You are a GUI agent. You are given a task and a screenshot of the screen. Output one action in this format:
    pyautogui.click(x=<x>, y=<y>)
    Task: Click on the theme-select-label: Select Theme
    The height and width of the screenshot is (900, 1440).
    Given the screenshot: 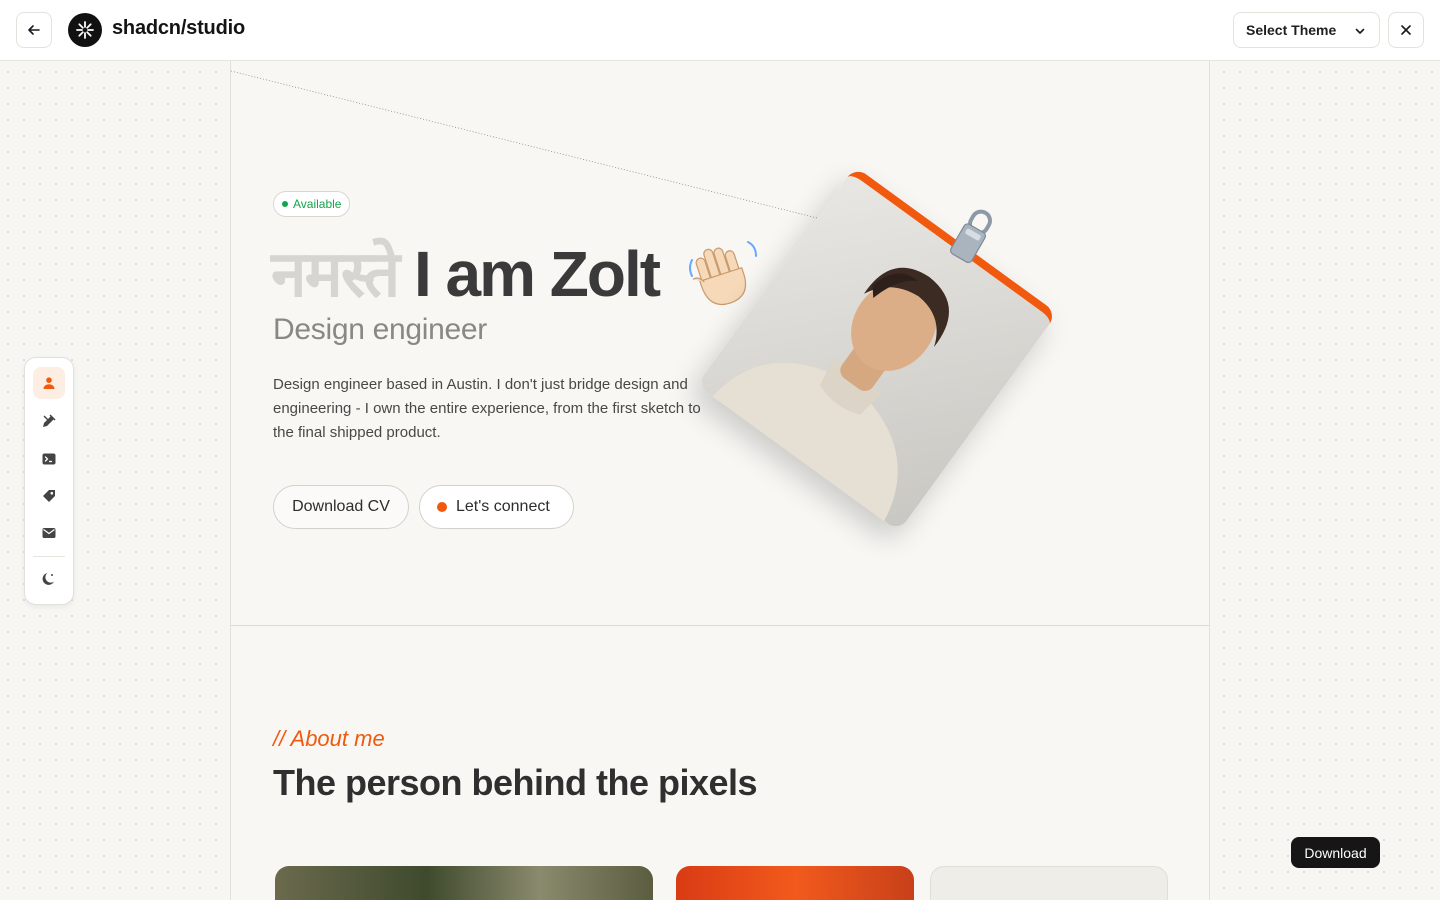 What is the action you would take?
    pyautogui.click(x=1291, y=30)
    